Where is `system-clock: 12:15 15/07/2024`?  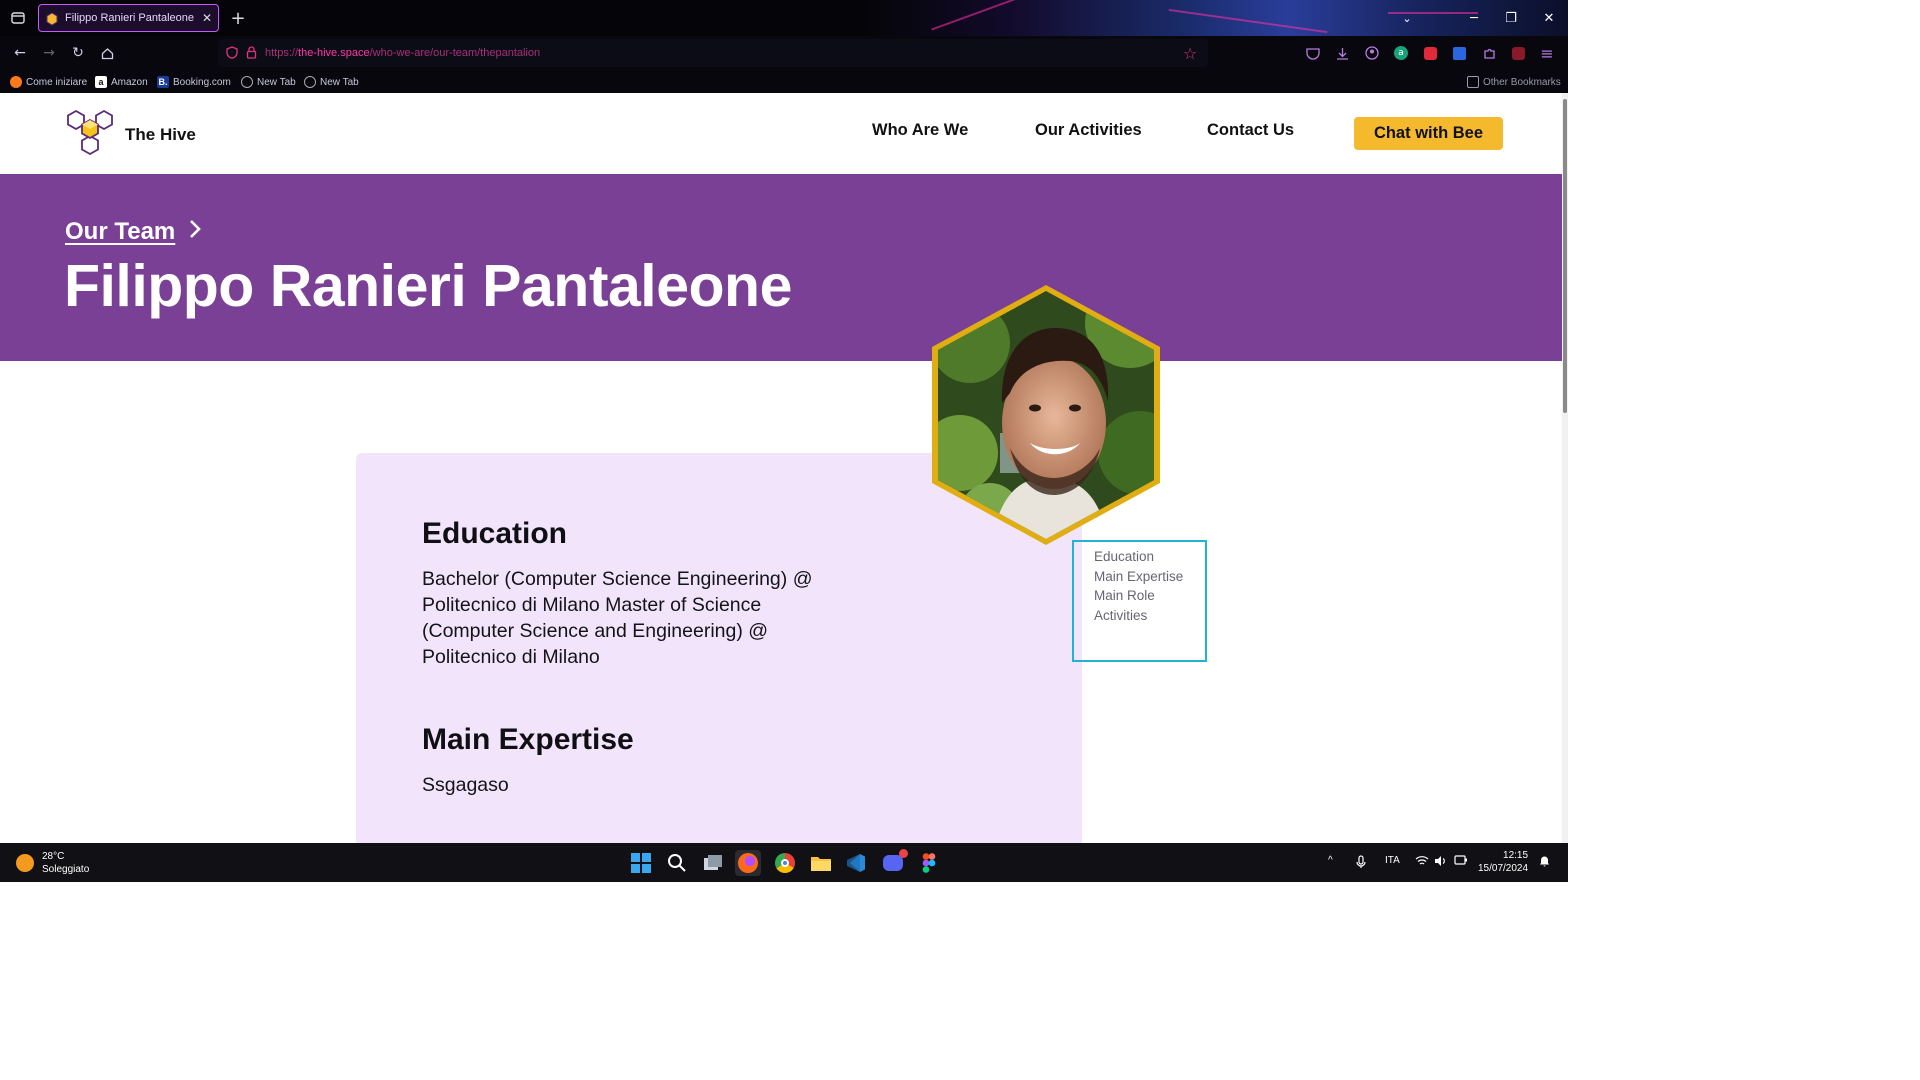 system-clock: 12:15 15/07/2024 is located at coordinates (1503, 862).